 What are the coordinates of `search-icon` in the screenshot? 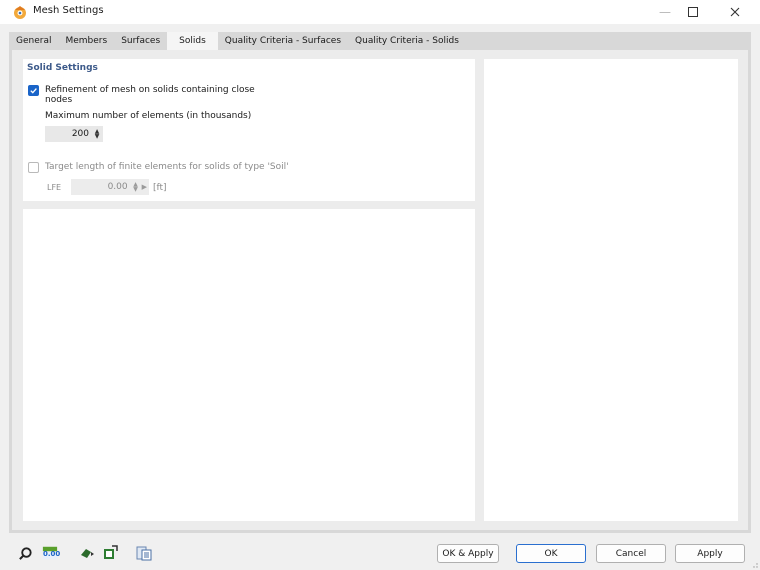 It's located at (25, 553).